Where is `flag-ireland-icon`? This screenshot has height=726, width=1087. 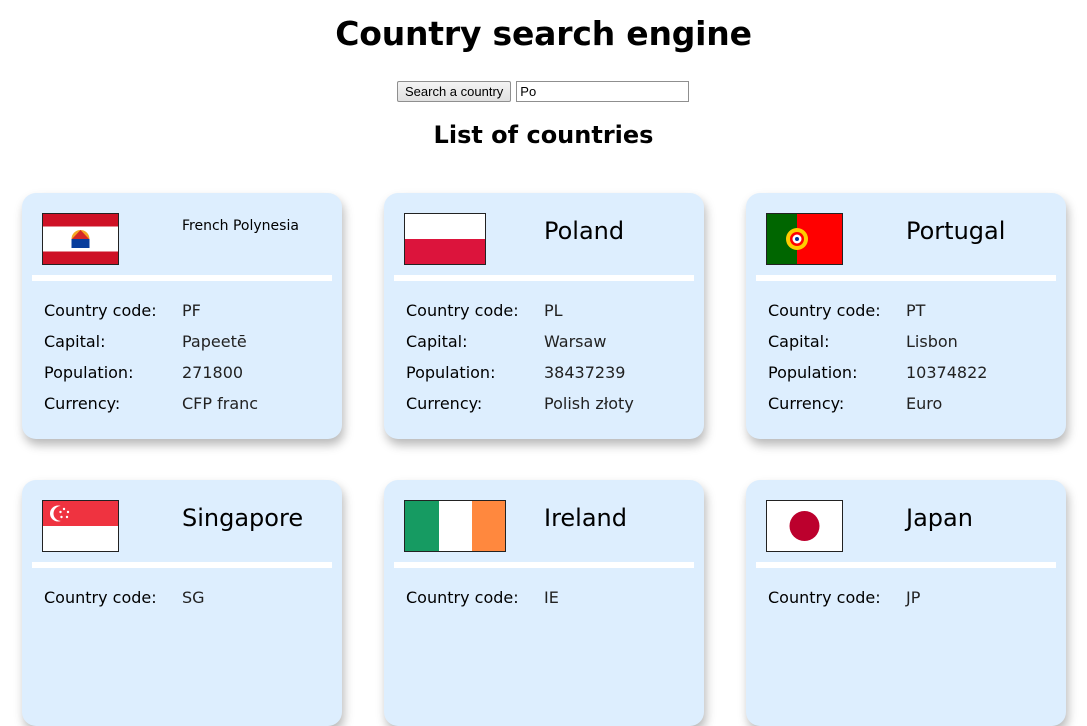
flag-ireland-icon is located at coordinates (455, 526).